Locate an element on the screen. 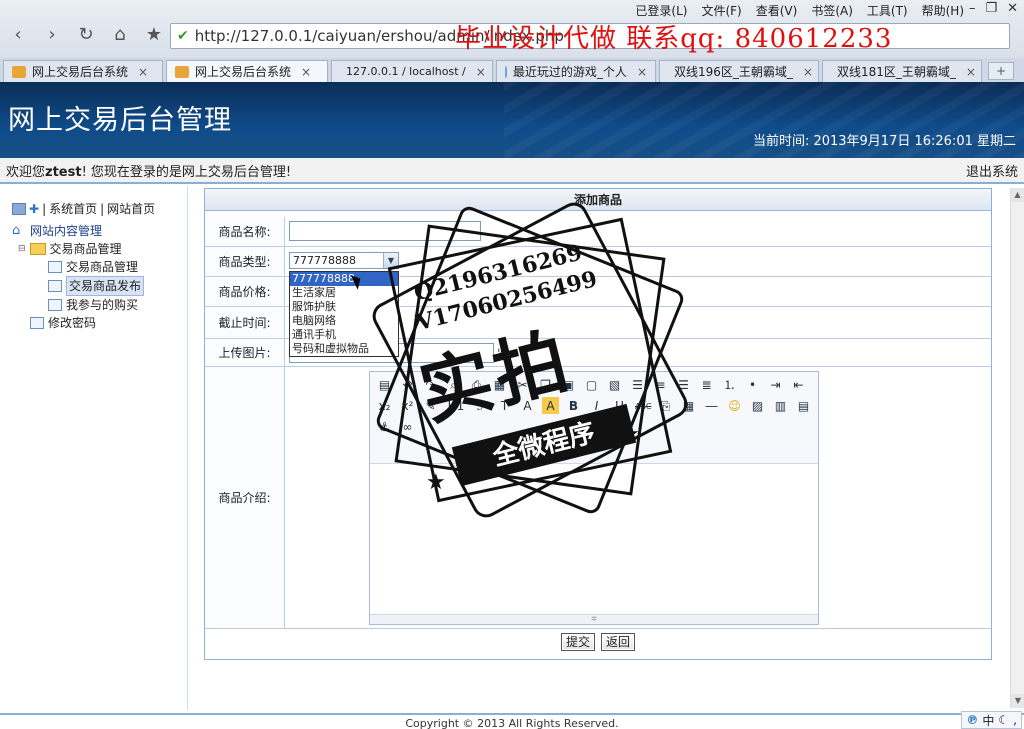 This screenshot has height=729, width=1024. tab-1: 网上交易后台系统 × is located at coordinates (83, 71).